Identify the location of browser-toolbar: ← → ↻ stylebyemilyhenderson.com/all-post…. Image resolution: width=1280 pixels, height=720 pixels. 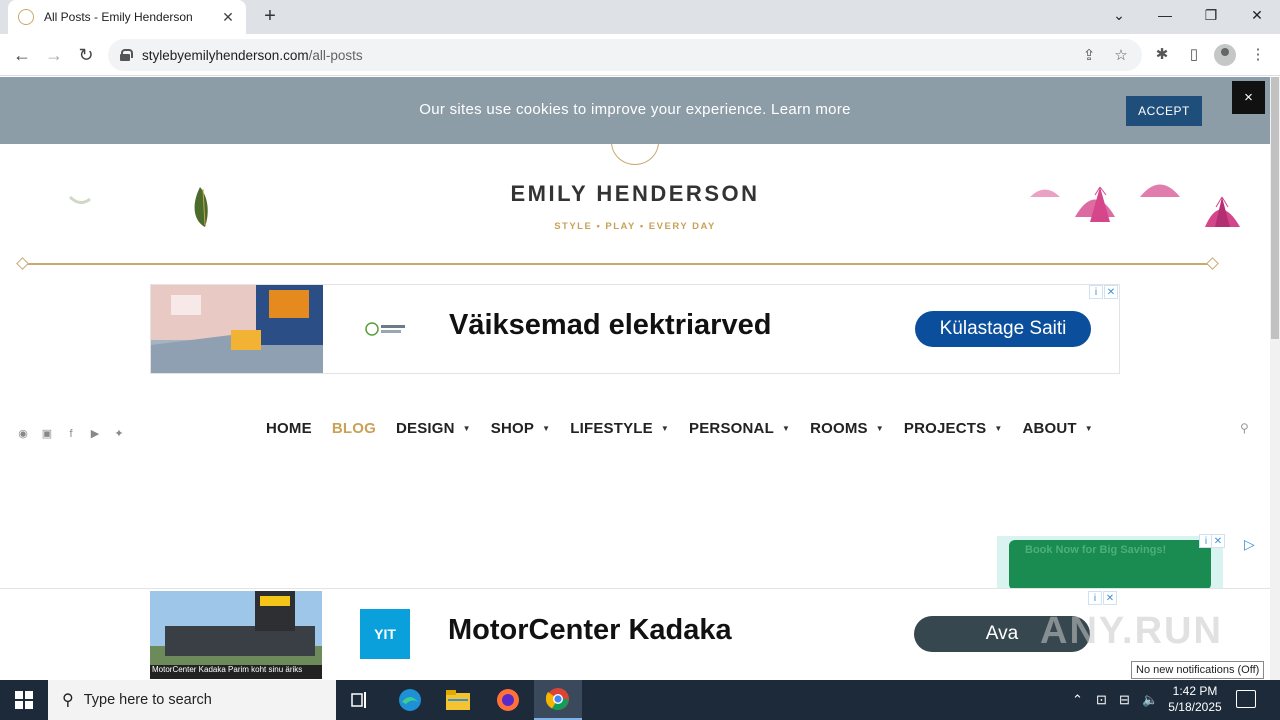
(640, 55).